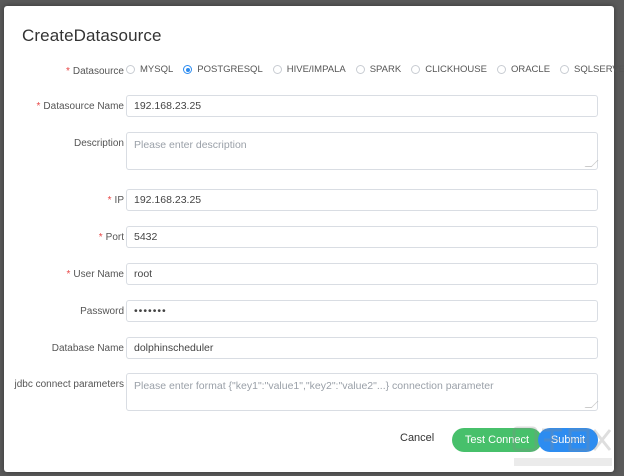  What do you see at coordinates (190, 145) in the screenshot?
I see `description-placeholder: Please enter description` at bounding box center [190, 145].